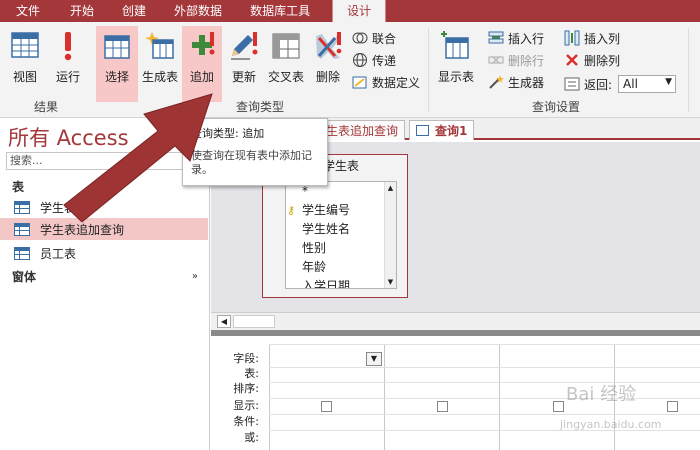  Describe the element at coordinates (601, 394) in the screenshot. I see `watermark-logo: Bai 经验` at that location.